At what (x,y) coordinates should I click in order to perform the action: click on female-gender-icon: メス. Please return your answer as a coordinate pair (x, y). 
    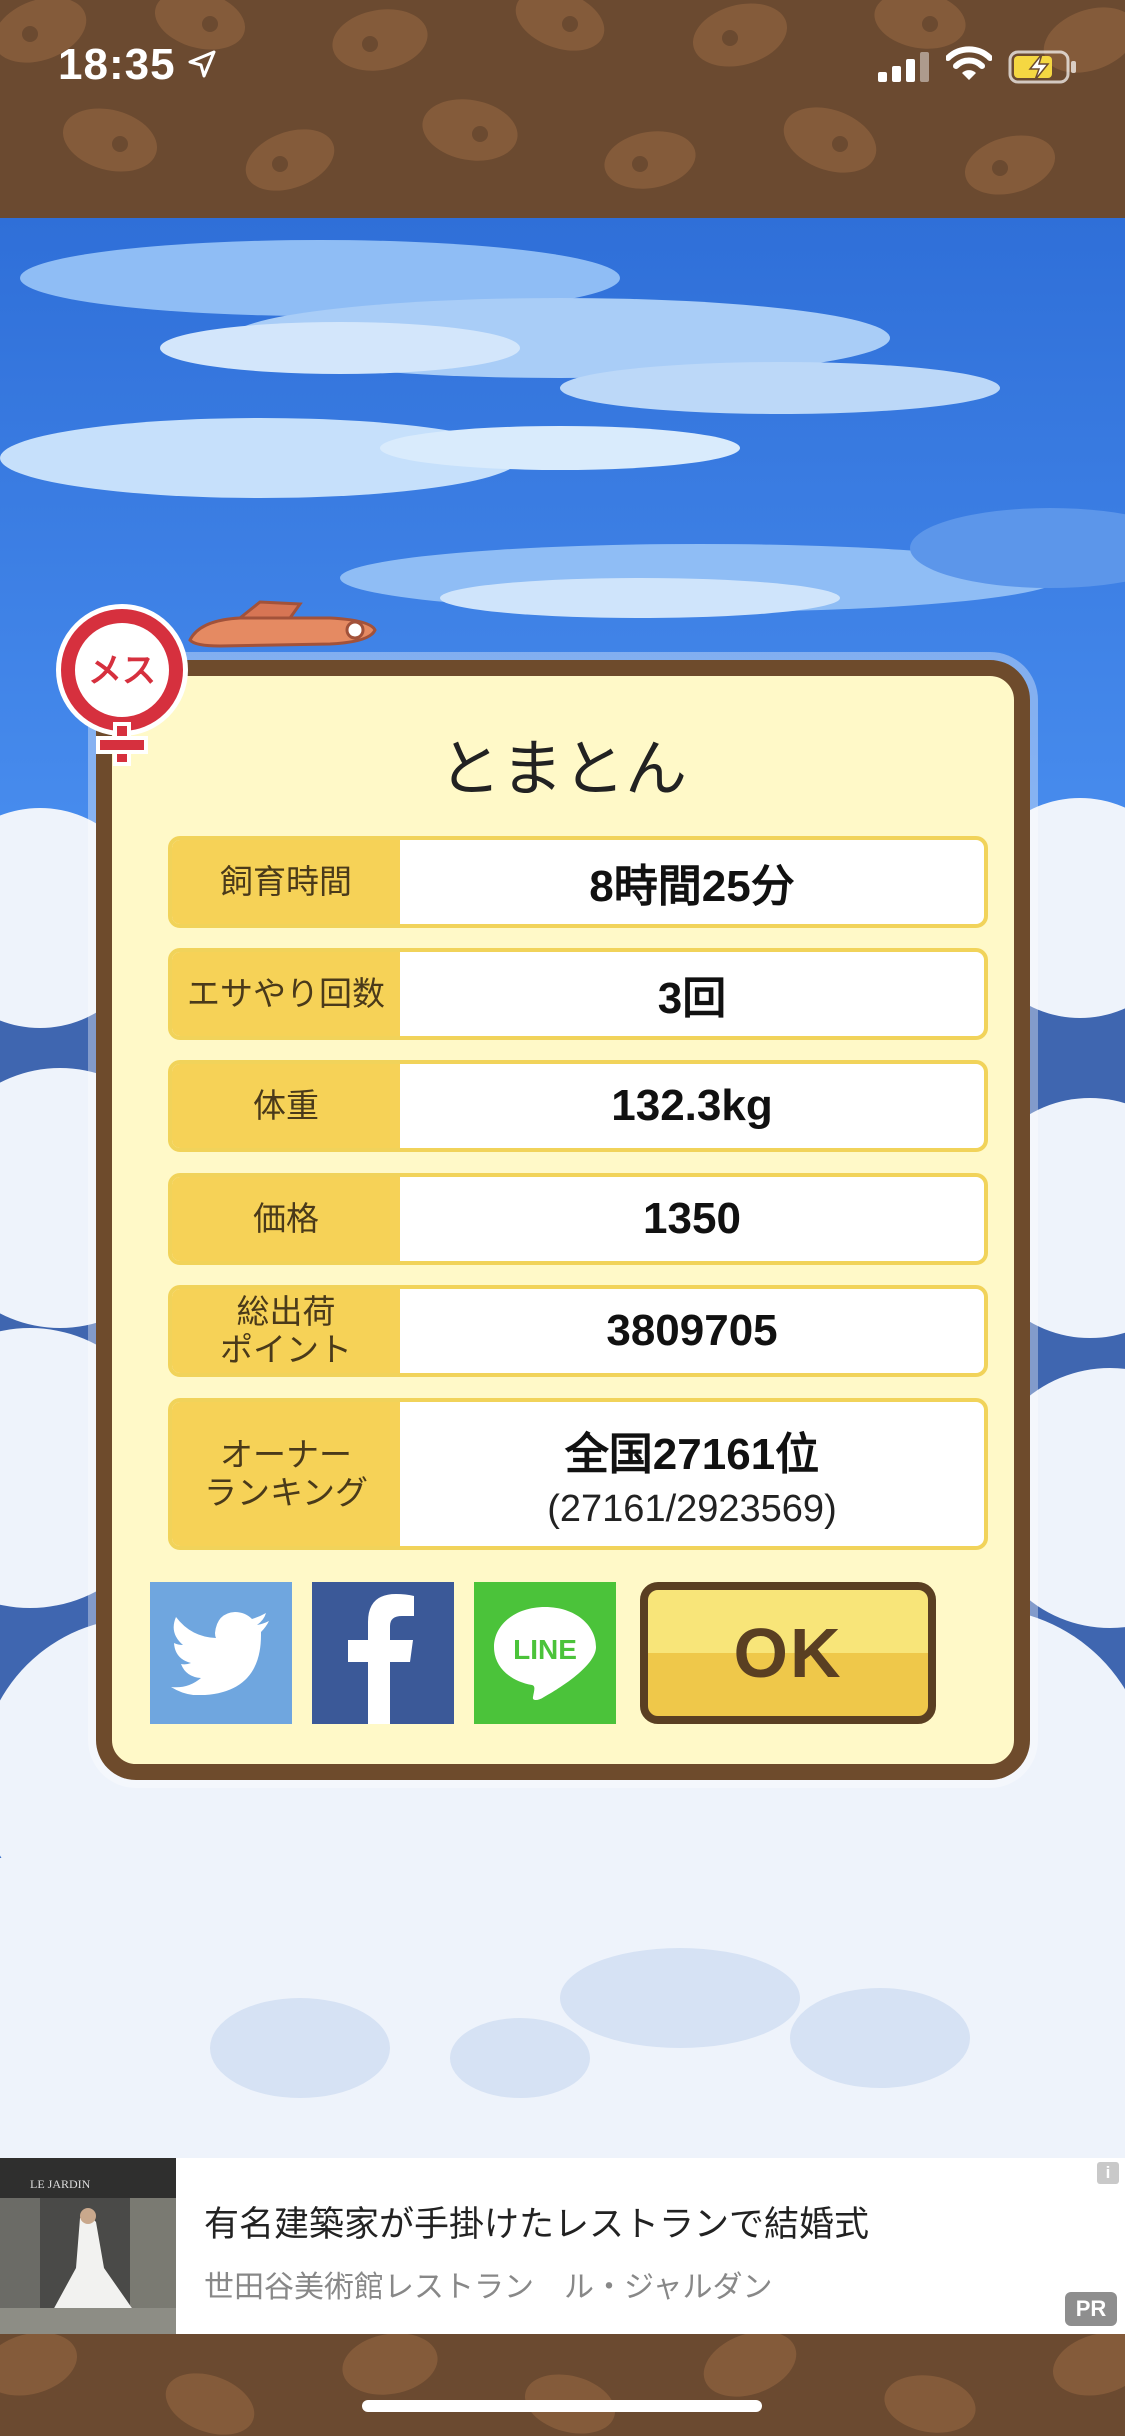
    Looking at the image, I should click on (122, 685).